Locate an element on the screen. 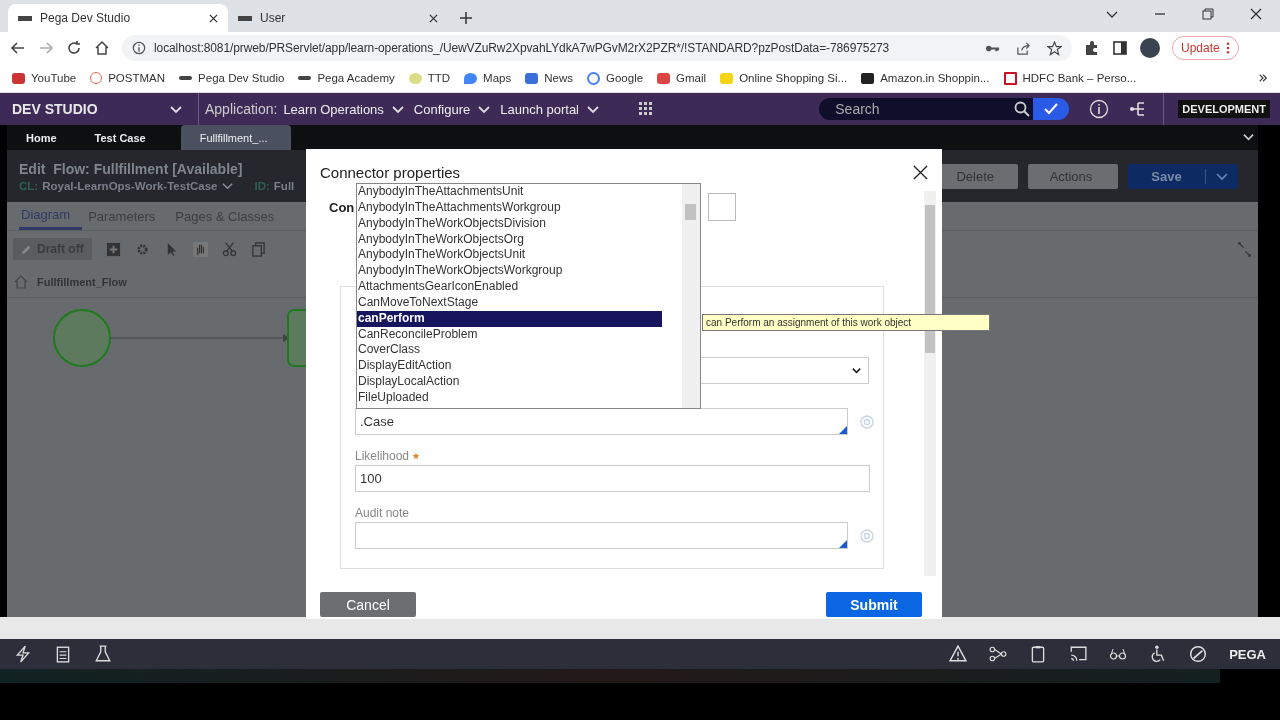  field-label: Con is located at coordinates (342, 207).